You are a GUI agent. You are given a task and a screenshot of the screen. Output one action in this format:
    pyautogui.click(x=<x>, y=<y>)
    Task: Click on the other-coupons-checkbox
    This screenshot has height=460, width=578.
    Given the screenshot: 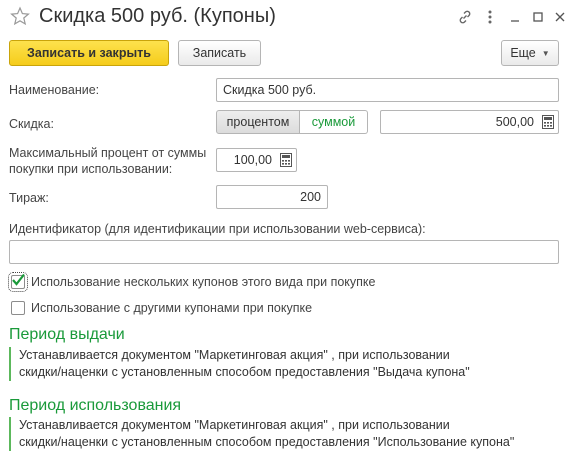 What is the action you would take?
    pyautogui.click(x=18, y=308)
    